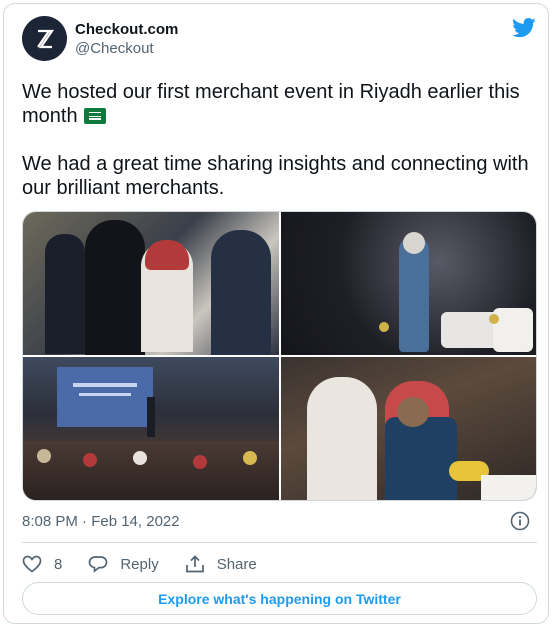  I want to click on share-button: Share, so click(221, 564).